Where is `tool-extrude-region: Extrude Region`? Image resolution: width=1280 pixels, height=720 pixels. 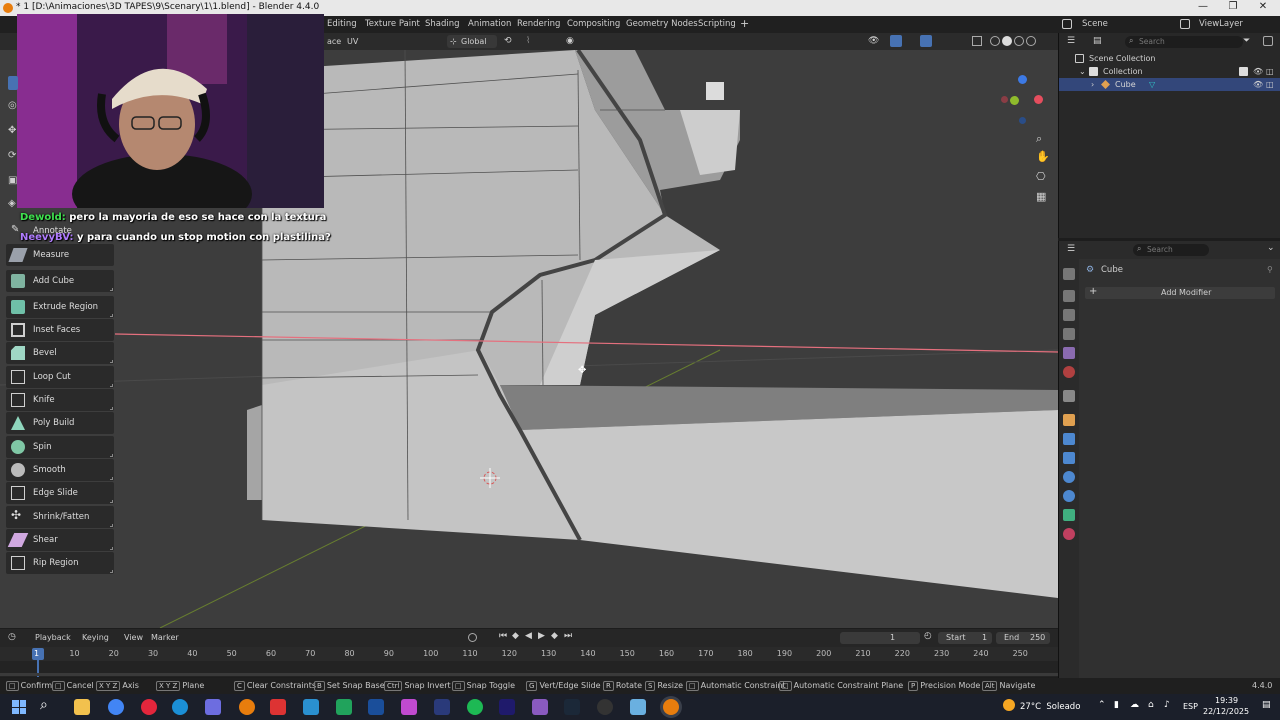
tool-extrude-region: Extrude Region is located at coordinates (60, 307).